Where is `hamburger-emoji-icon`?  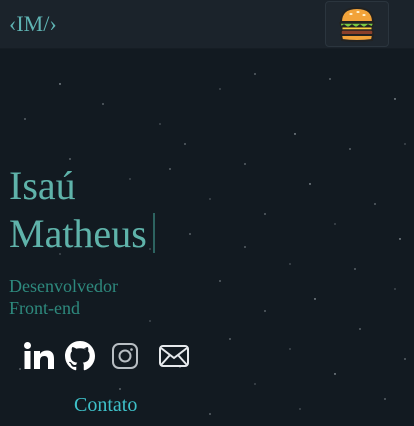
hamburger-emoji-icon is located at coordinates (357, 24).